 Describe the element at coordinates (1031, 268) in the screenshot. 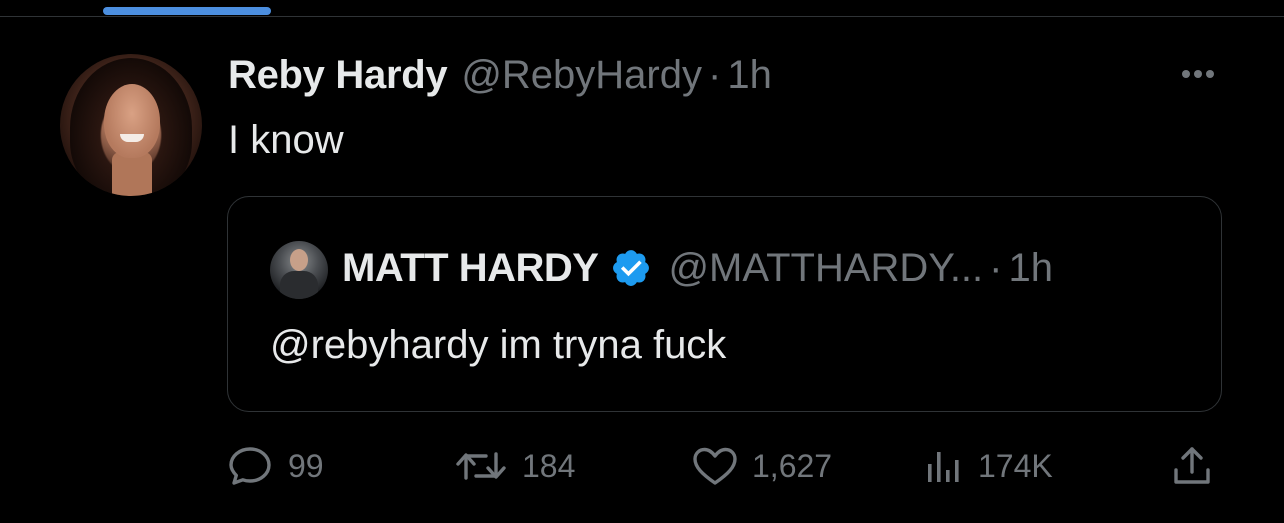

I see `quoted-timestamp: 1h` at that location.